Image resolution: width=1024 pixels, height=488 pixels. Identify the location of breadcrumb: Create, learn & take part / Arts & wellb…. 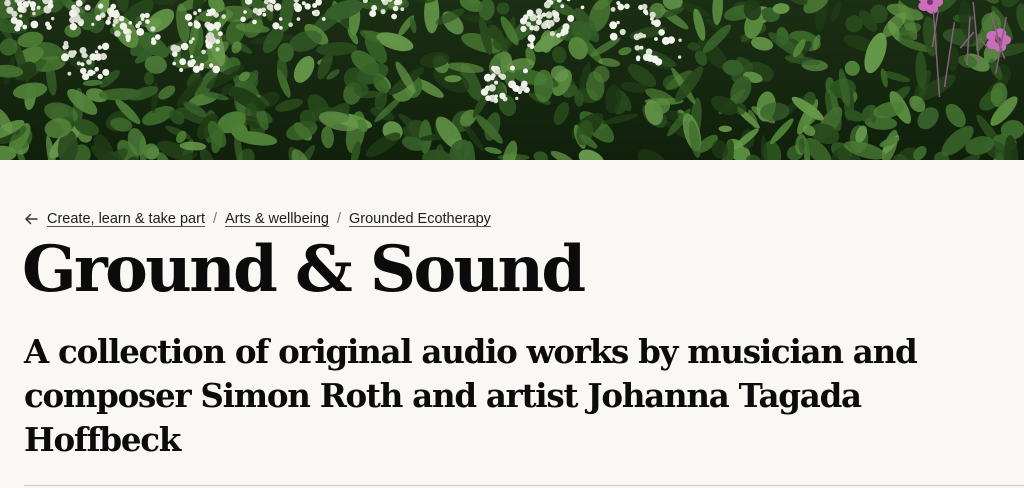
(257, 219).